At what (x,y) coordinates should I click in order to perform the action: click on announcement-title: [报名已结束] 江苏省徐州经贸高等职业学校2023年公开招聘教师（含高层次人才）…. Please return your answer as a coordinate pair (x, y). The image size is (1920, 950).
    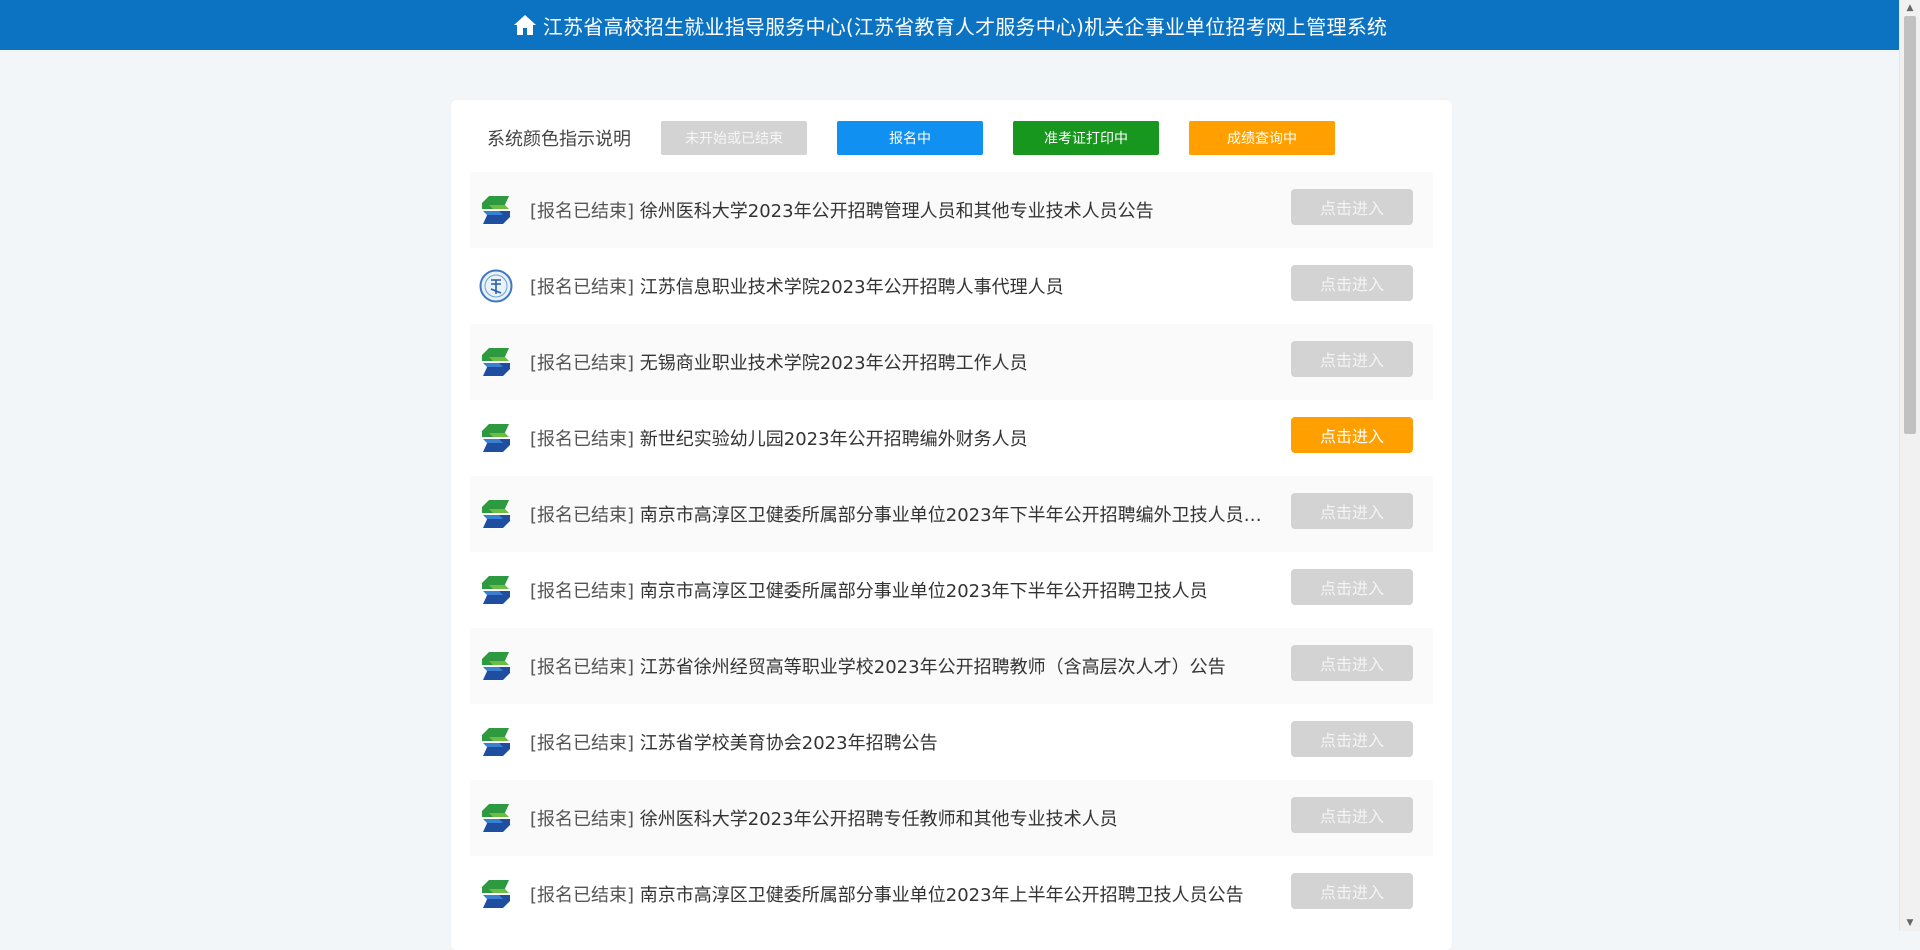
    Looking at the image, I should click on (901, 666).